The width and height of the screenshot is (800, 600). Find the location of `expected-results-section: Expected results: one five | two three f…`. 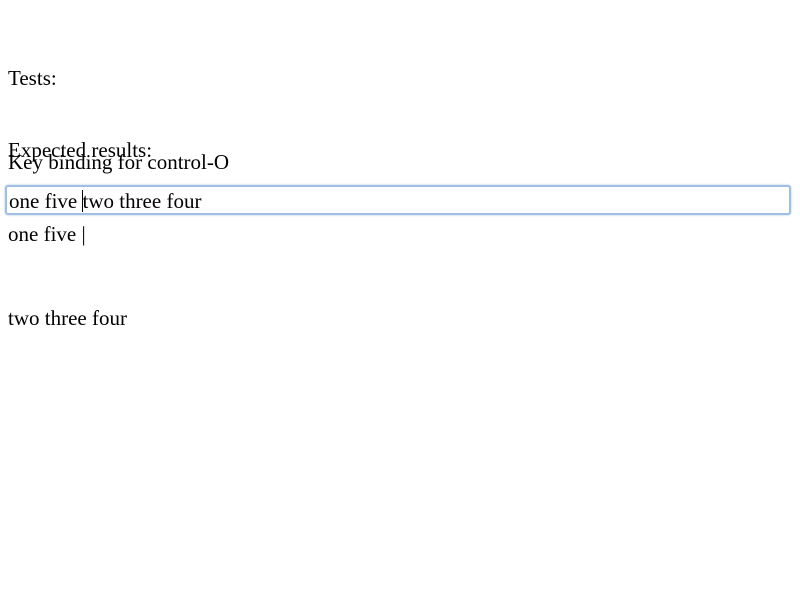

expected-results-section: Expected results: one five | two three f… is located at coordinates (80, 220).